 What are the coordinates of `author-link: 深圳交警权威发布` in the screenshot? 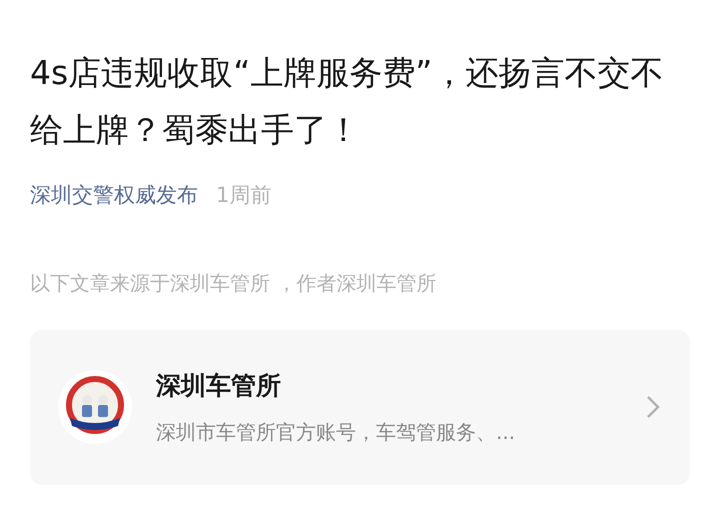 It's located at (114, 196).